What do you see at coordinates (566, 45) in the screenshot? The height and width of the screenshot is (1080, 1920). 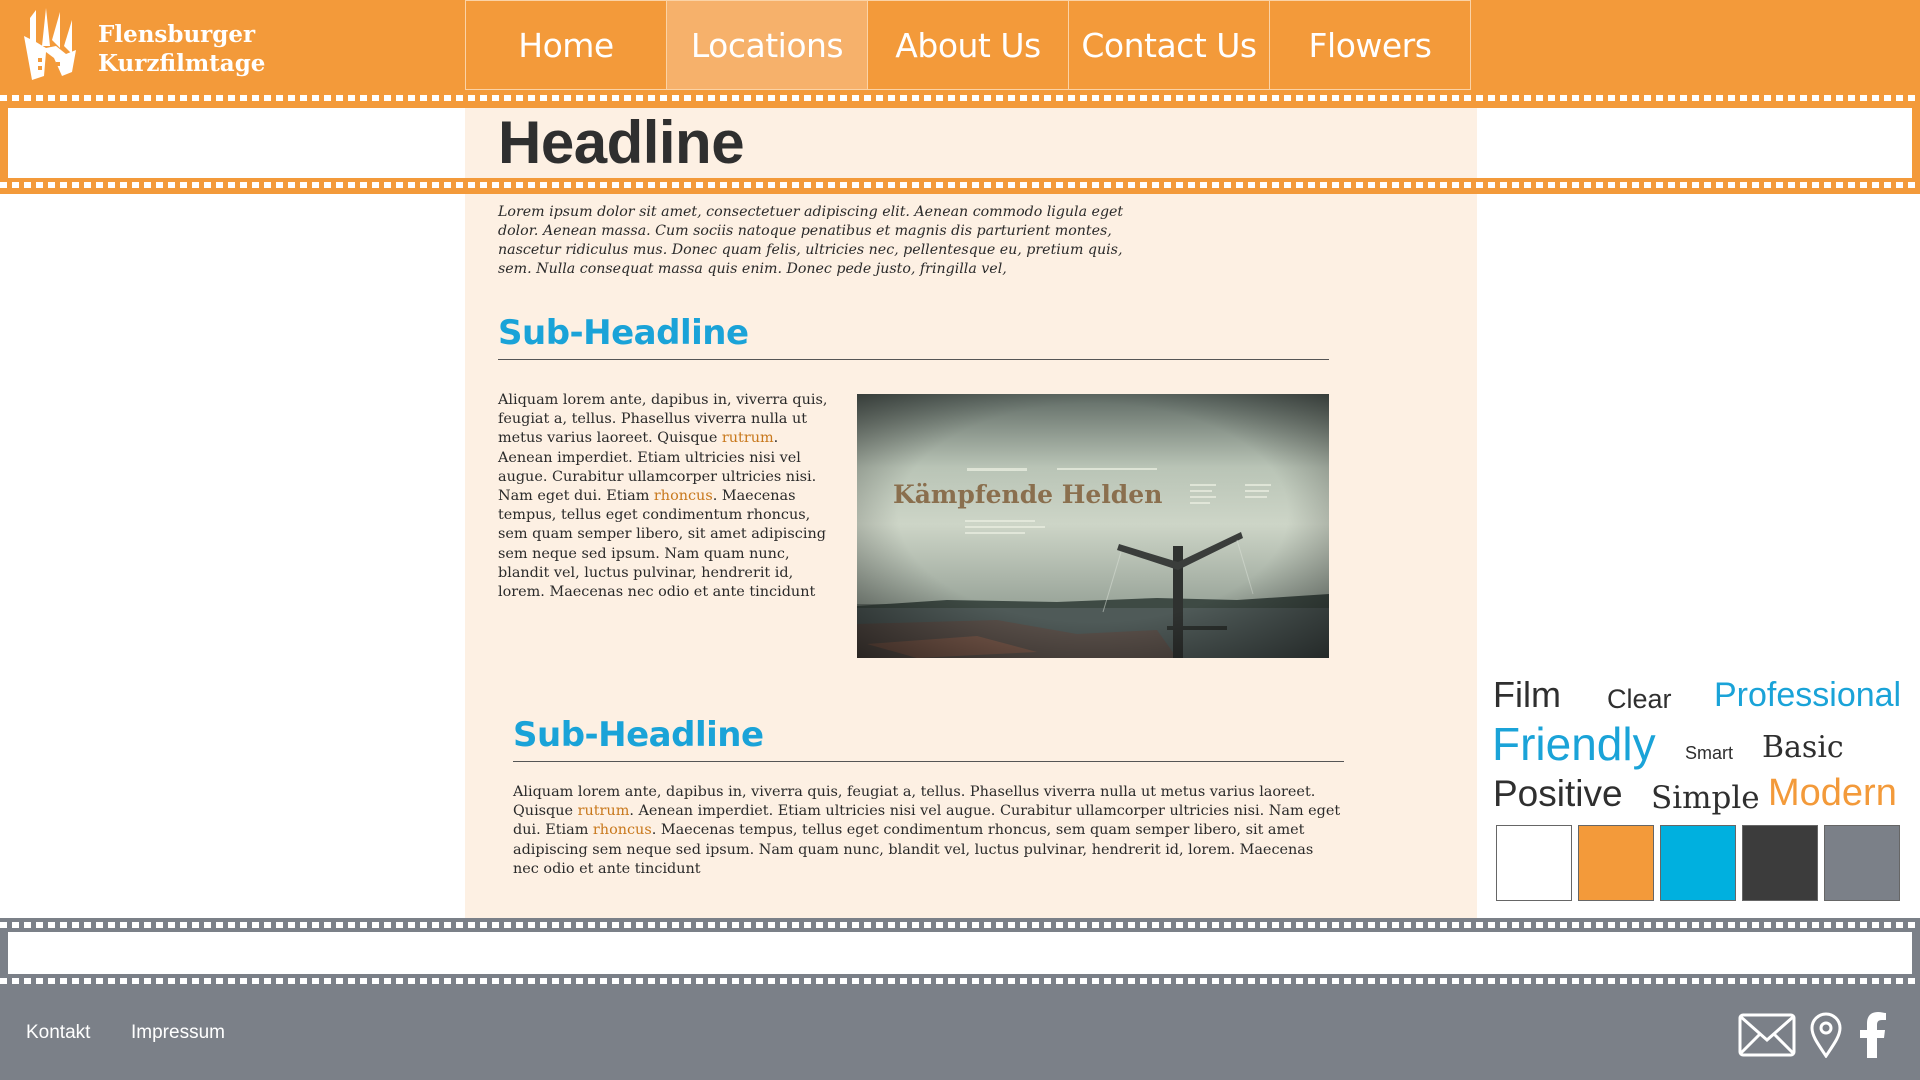 I see `nav-home: Home` at bounding box center [566, 45].